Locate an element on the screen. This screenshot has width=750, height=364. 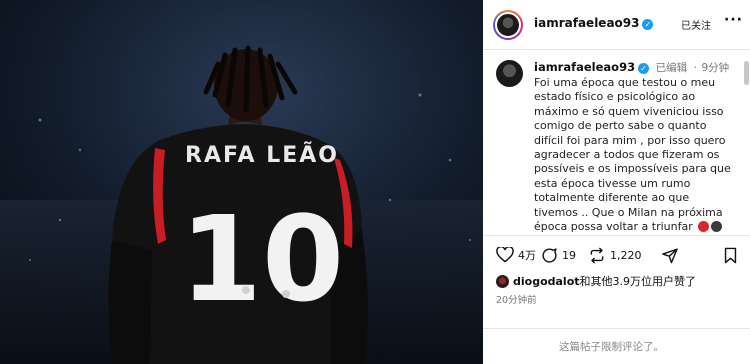
comment-icon is located at coordinates (549, 255).